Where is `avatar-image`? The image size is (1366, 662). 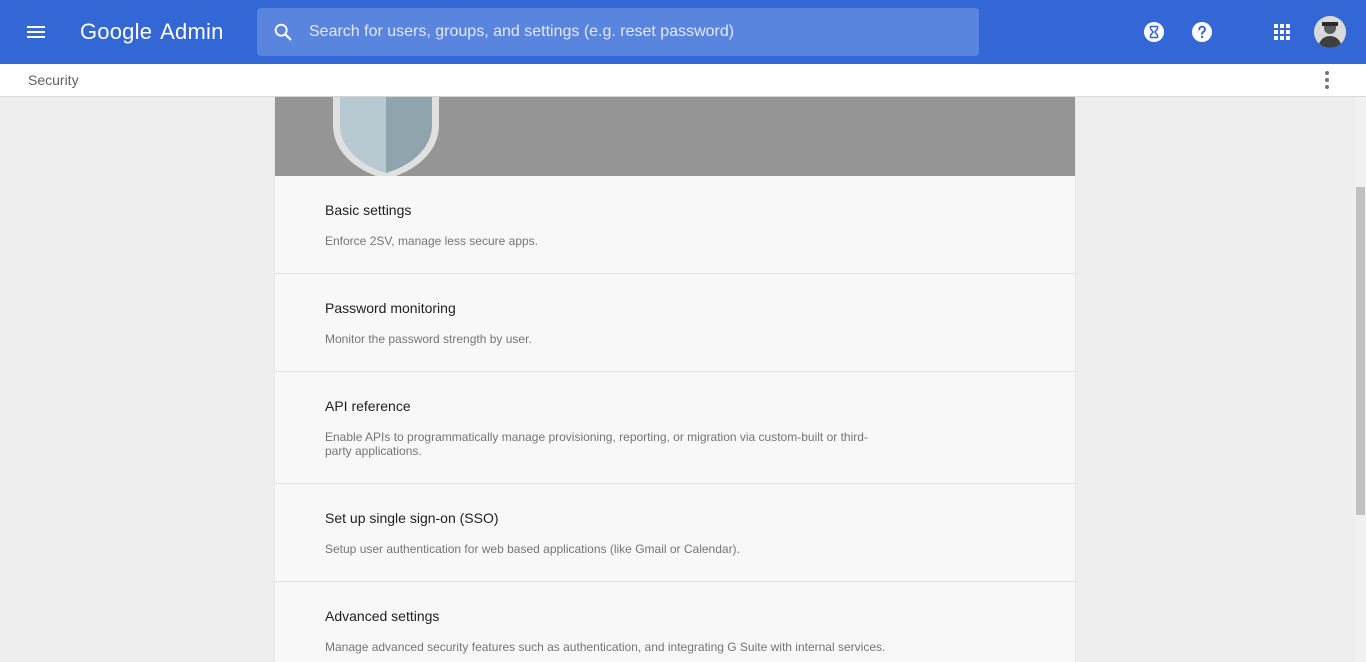 avatar-image is located at coordinates (1330, 32).